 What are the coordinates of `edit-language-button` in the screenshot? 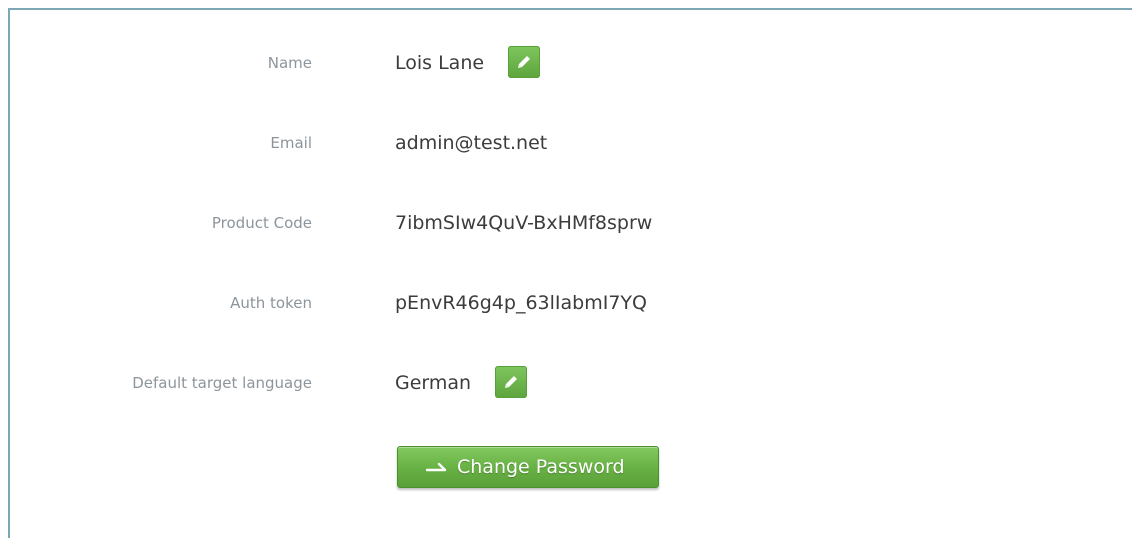 It's located at (511, 381).